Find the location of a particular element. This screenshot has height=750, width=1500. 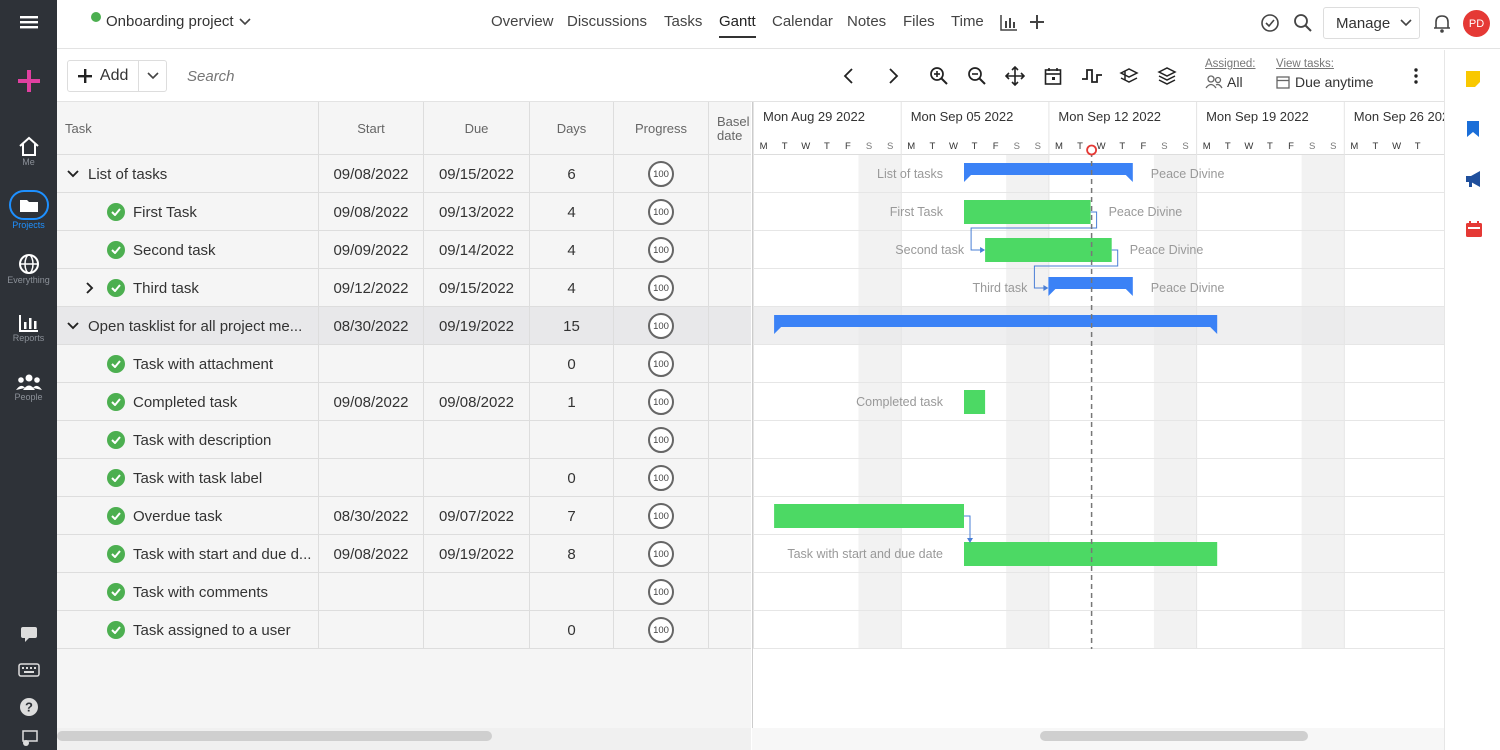

grid-horizontal-scrollbar is located at coordinates (404, 739).